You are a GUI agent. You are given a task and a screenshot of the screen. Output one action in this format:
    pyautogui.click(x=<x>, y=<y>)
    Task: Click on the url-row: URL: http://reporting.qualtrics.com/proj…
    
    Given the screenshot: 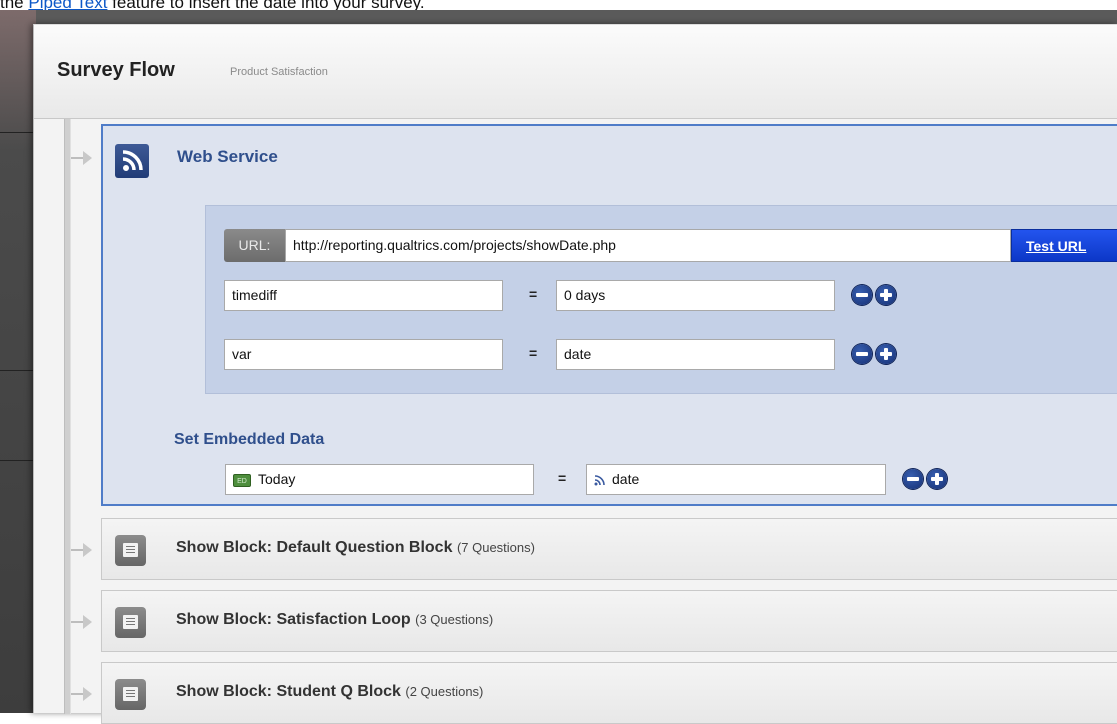 What is the action you would take?
    pyautogui.click(x=670, y=245)
    